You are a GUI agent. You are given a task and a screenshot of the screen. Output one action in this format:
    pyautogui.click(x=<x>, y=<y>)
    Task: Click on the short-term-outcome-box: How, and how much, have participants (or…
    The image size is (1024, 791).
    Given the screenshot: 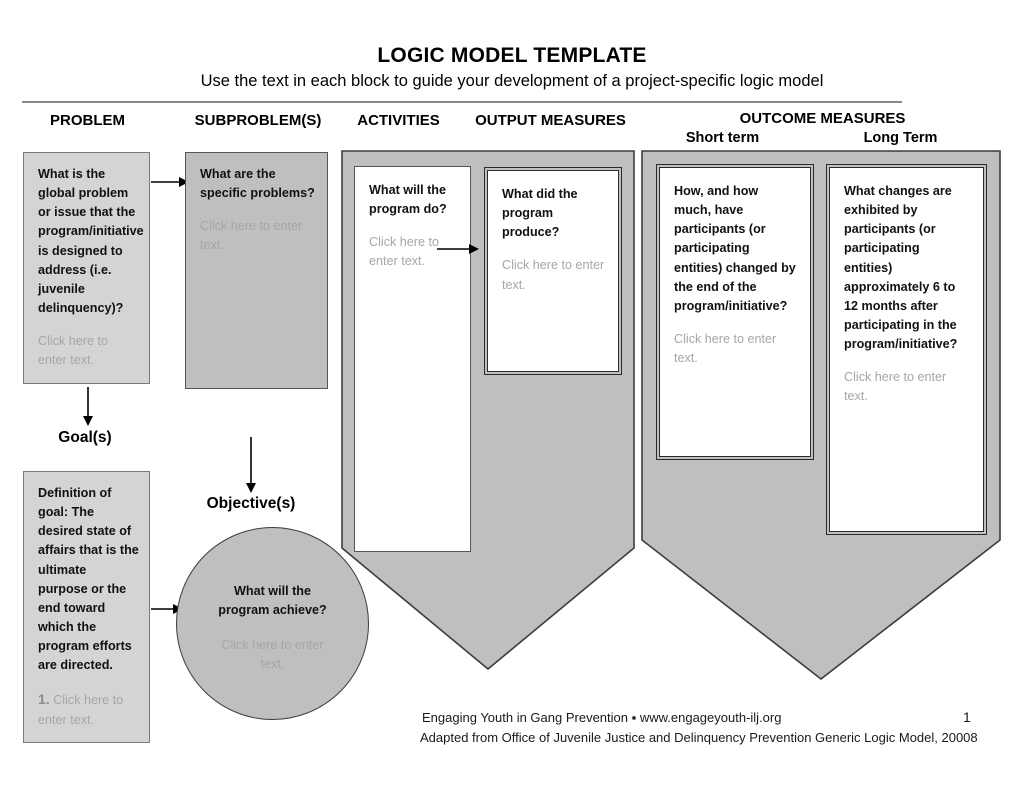 What is the action you would take?
    pyautogui.click(x=735, y=312)
    